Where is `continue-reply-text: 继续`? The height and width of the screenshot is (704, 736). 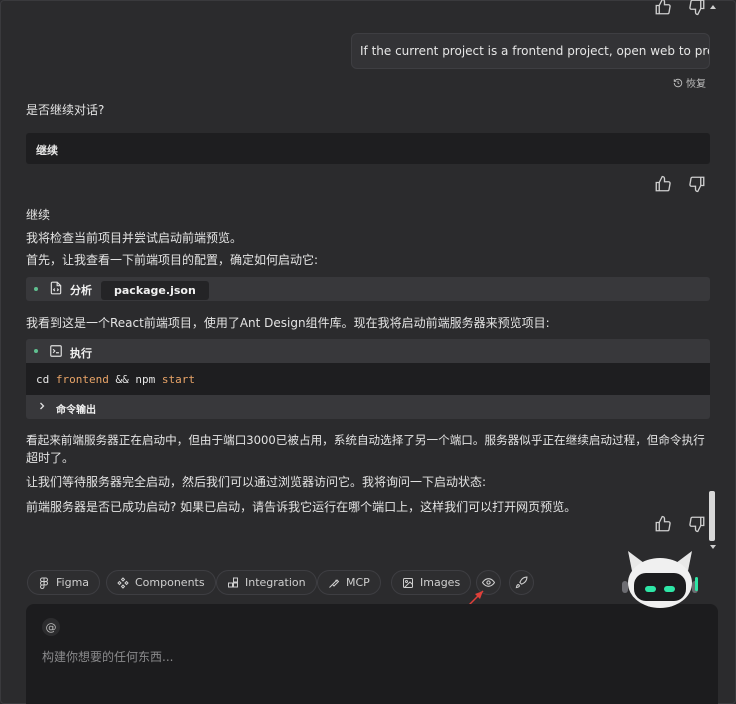 continue-reply-text: 继续 is located at coordinates (47, 150).